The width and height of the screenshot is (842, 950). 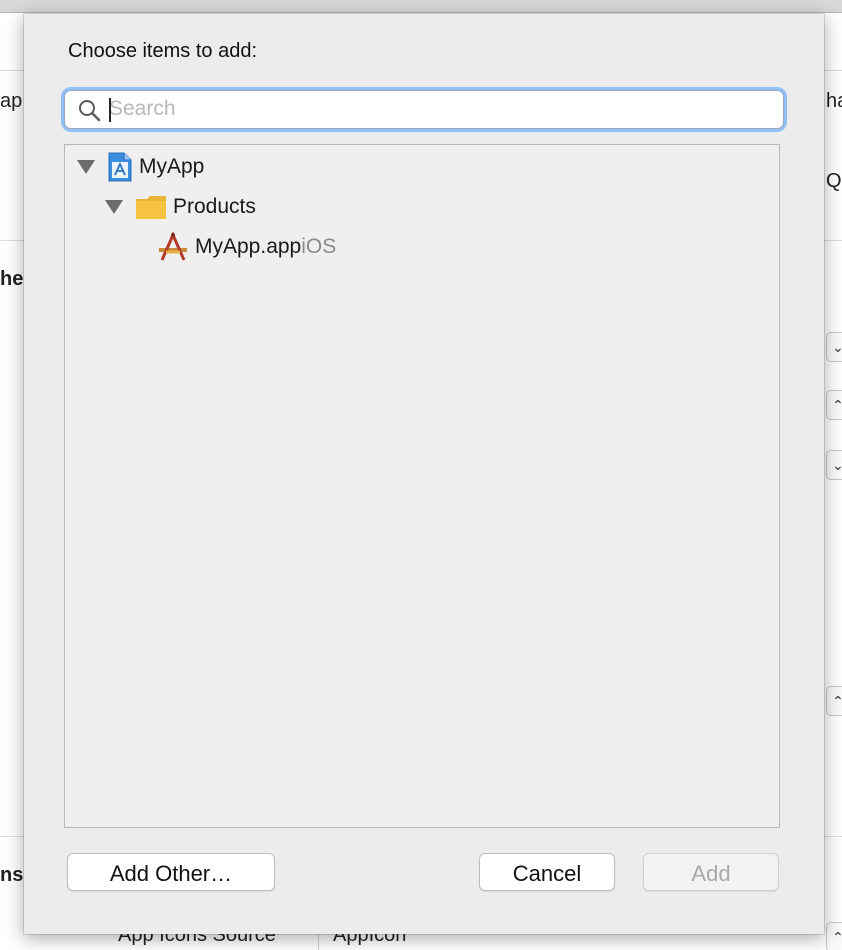 I want to click on add-button: Add, so click(x=711, y=872).